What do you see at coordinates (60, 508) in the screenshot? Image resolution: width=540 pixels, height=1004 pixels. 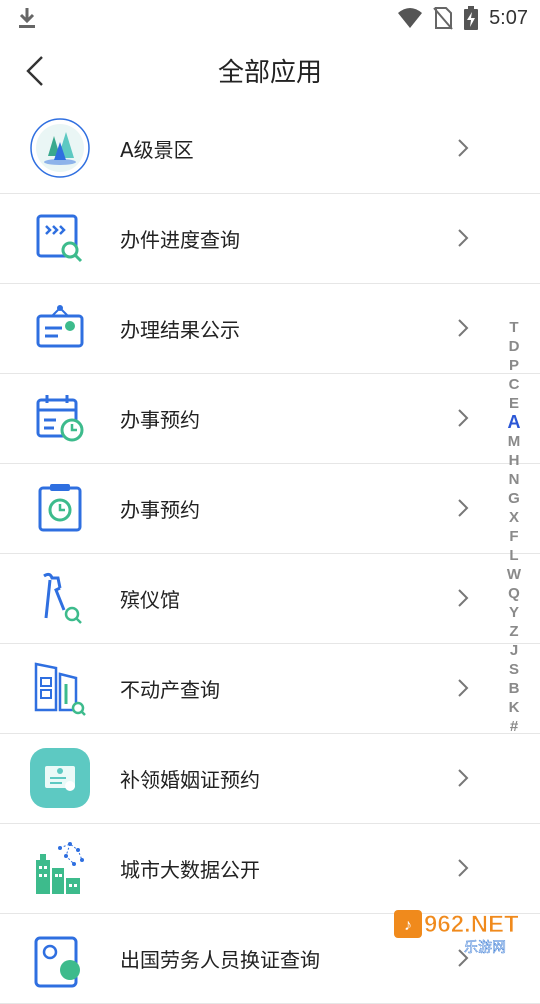 I see `clipboard-clock-icon` at bounding box center [60, 508].